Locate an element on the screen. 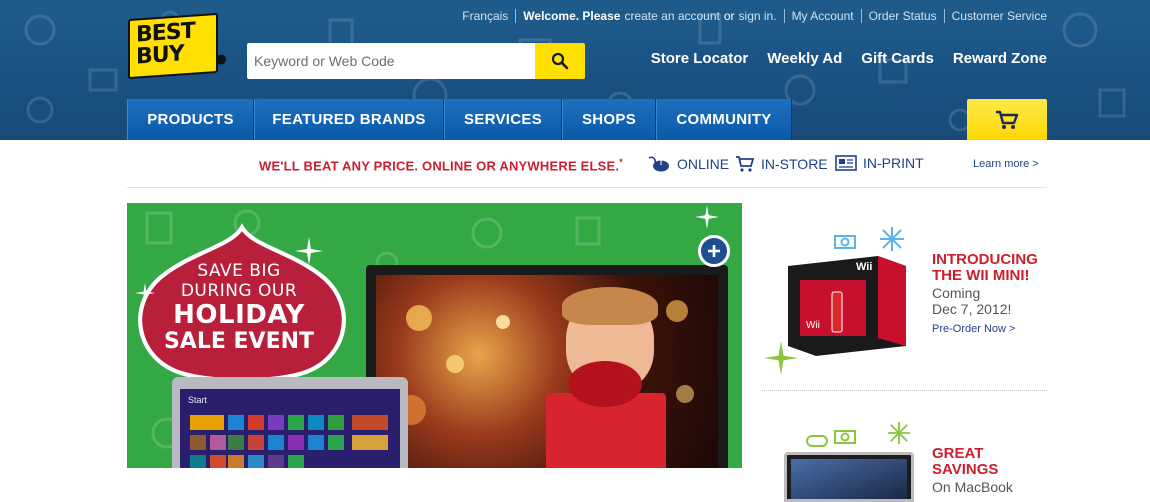 The image size is (1150, 502). or-text: or is located at coordinates (729, 16).